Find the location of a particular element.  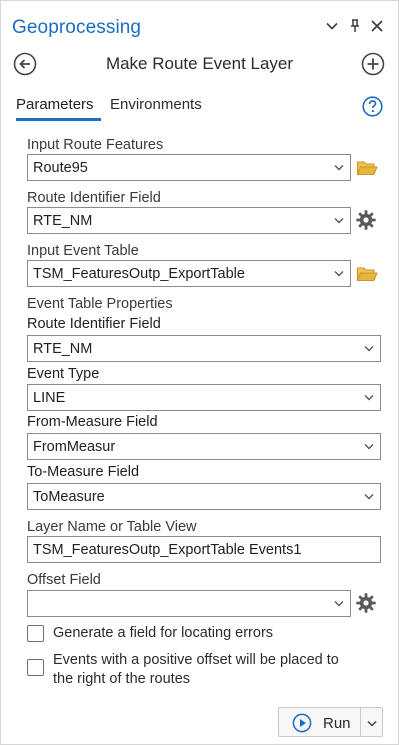

event-type-label: Event Type is located at coordinates (63, 374).